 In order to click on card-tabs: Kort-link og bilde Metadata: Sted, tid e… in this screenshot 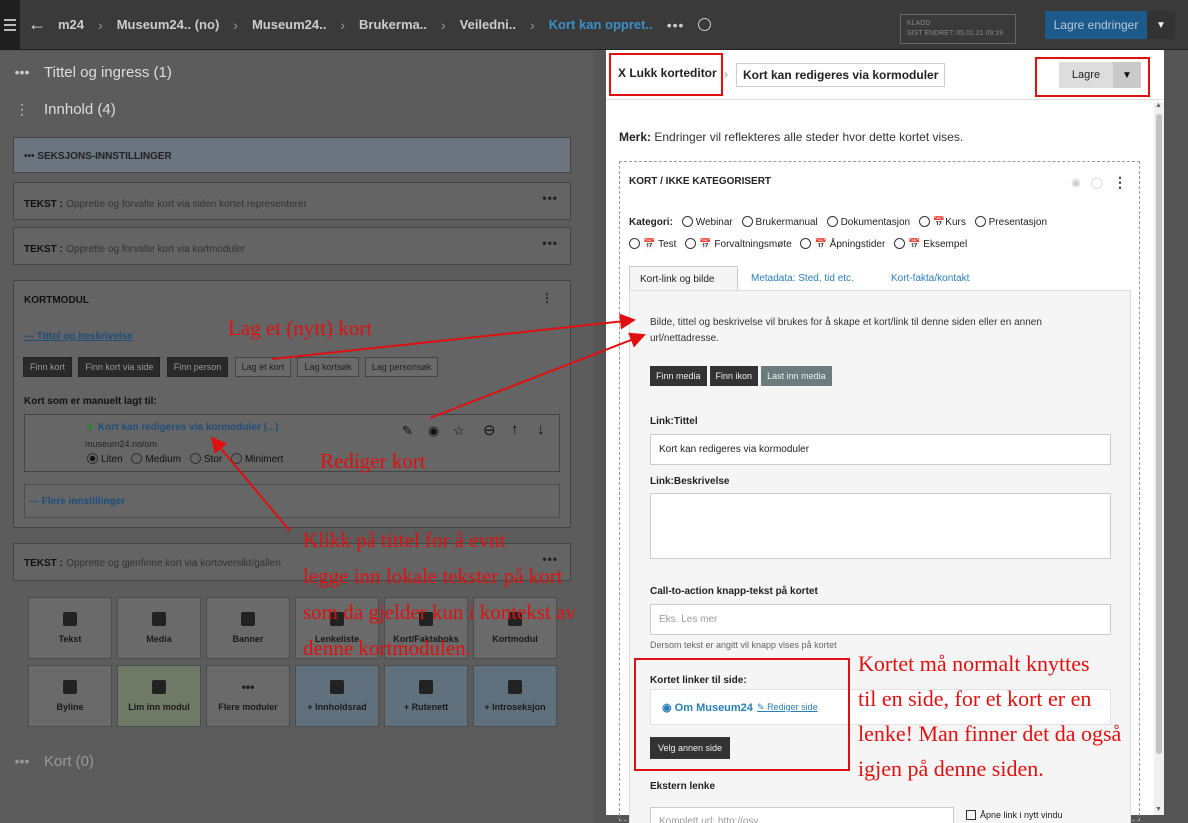, I will do `click(880, 278)`.